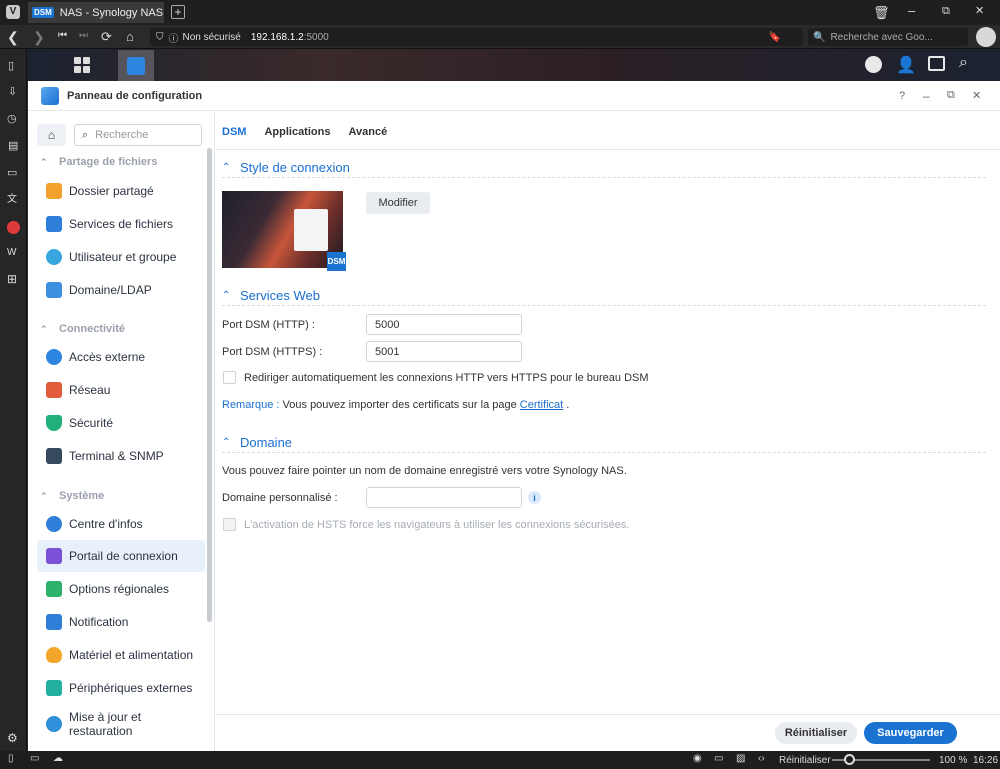  I want to click on new-tab-icon: +, so click(178, 12).